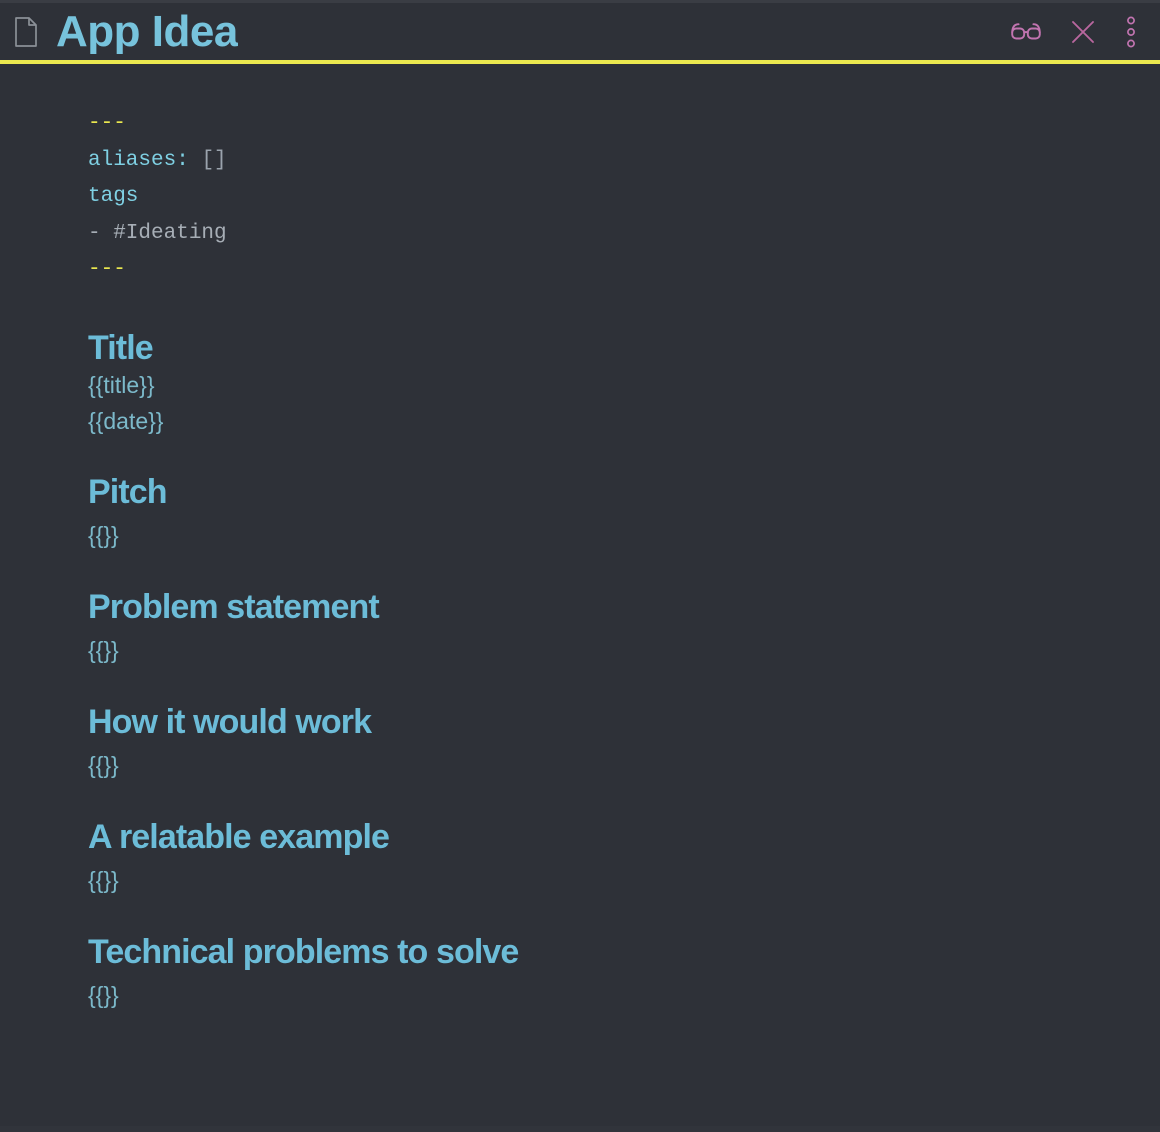 This screenshot has height=1132, width=1160. Describe the element at coordinates (624, 384) in the screenshot. I see `section-title: Title {{title}} {{date}}` at that location.